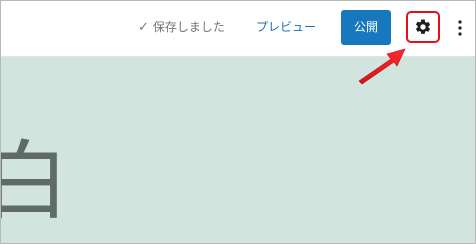 This screenshot has width=476, height=244. Describe the element at coordinates (143, 27) in the screenshot. I see `check-icon: ✓` at that location.